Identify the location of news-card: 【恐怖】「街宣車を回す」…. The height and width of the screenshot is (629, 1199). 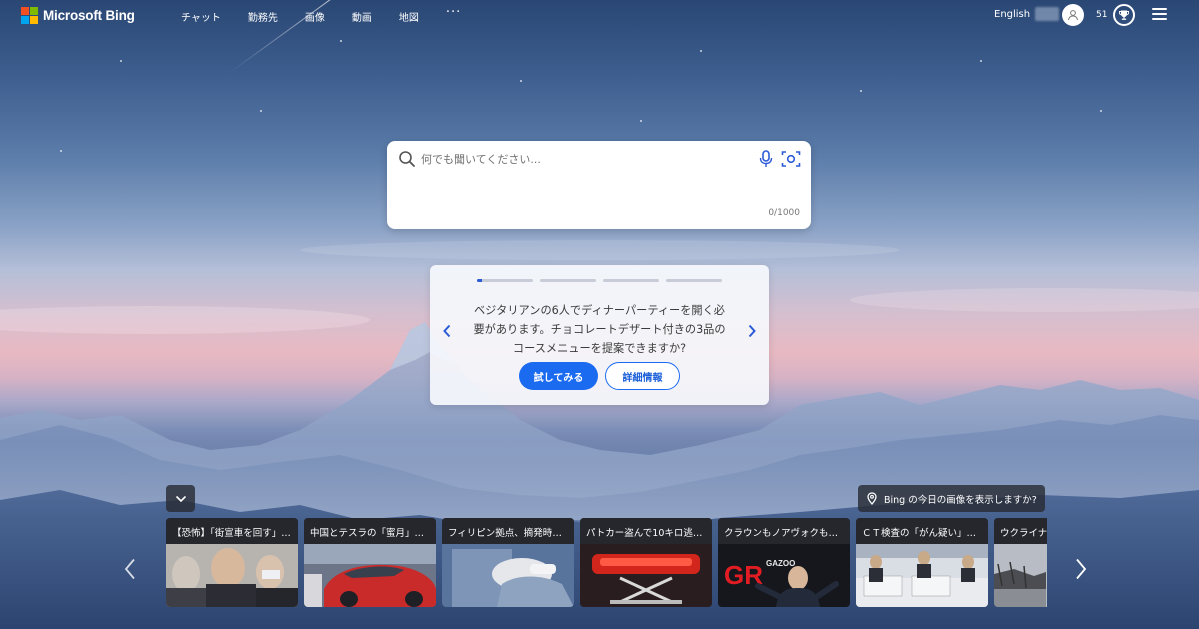
(232, 562).